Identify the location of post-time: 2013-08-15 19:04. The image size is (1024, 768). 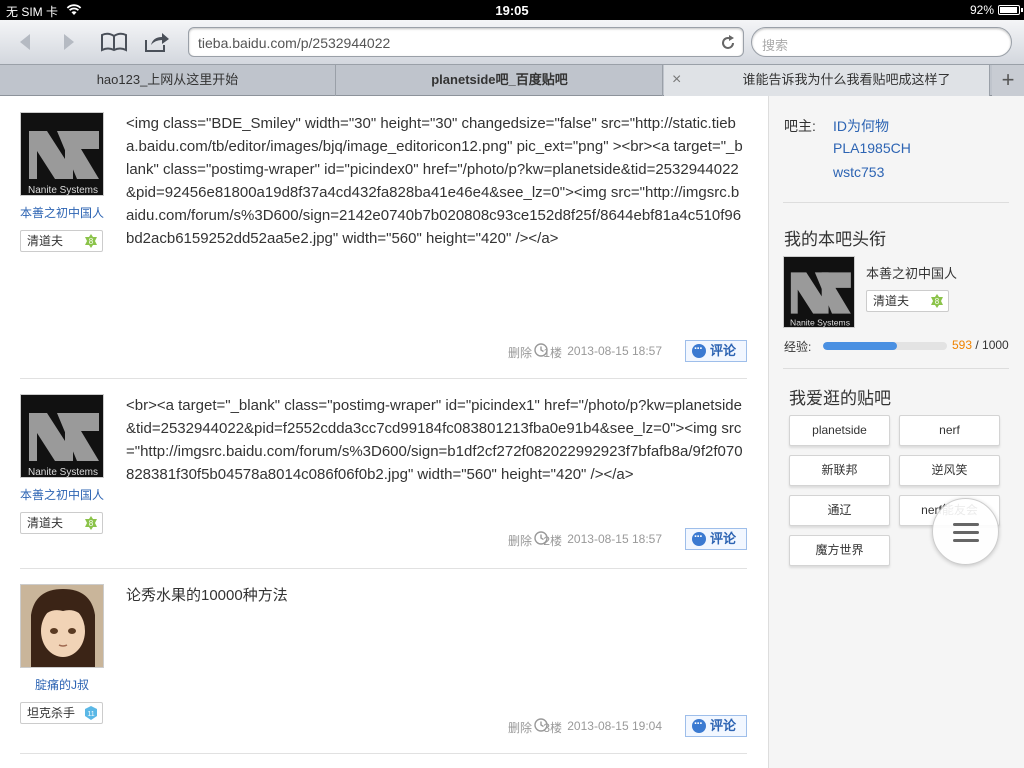
(614, 726).